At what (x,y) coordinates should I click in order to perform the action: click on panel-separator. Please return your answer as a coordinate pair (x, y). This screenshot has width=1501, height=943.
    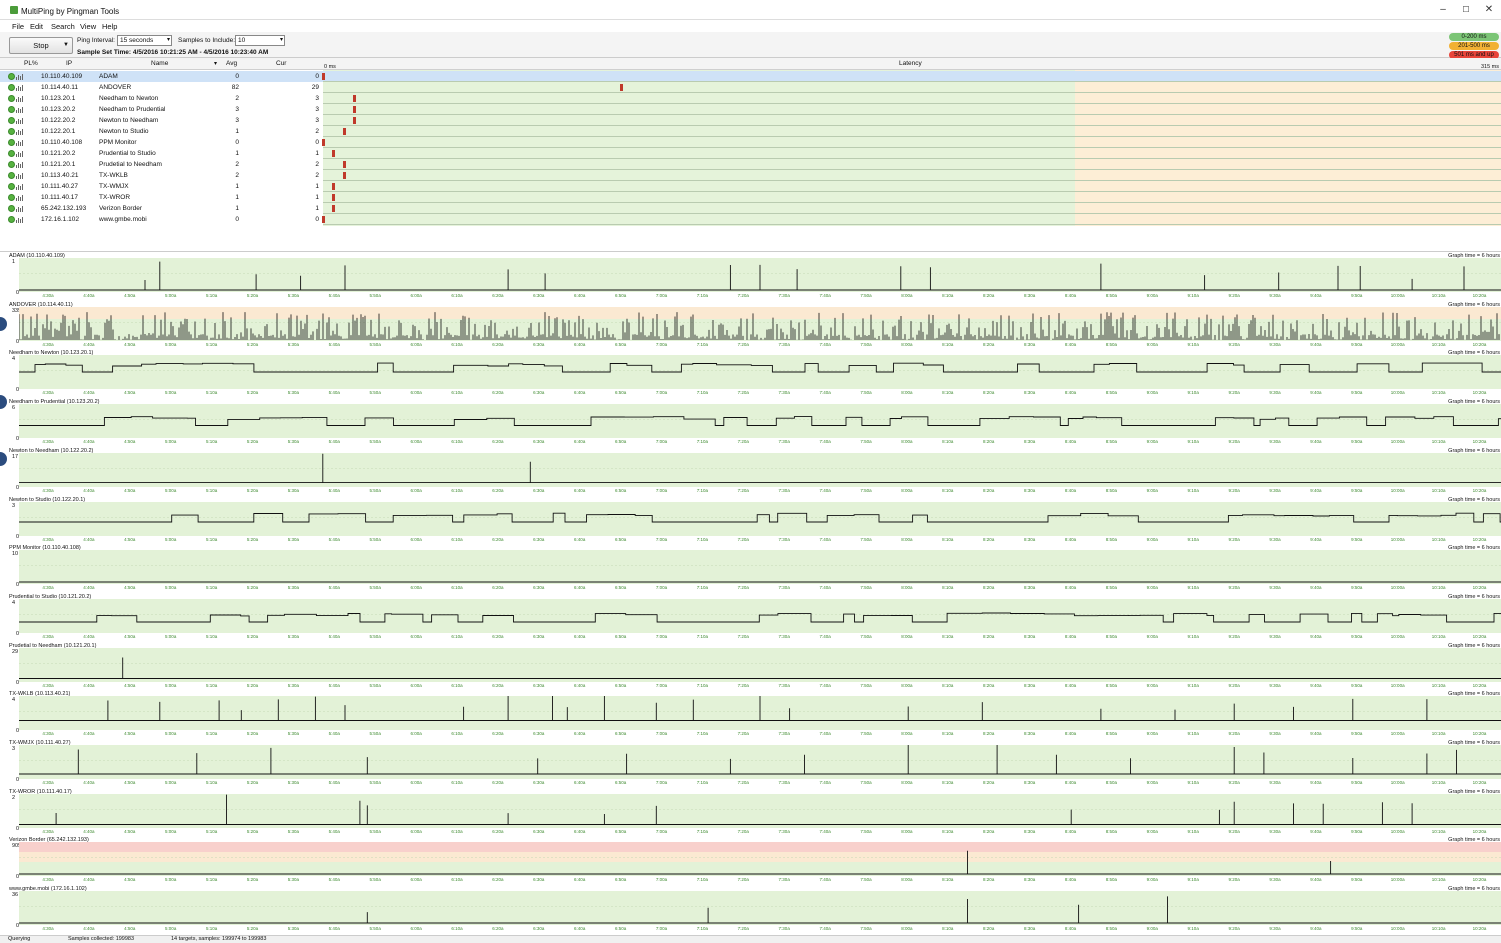
    Looking at the image, I should click on (750, 239).